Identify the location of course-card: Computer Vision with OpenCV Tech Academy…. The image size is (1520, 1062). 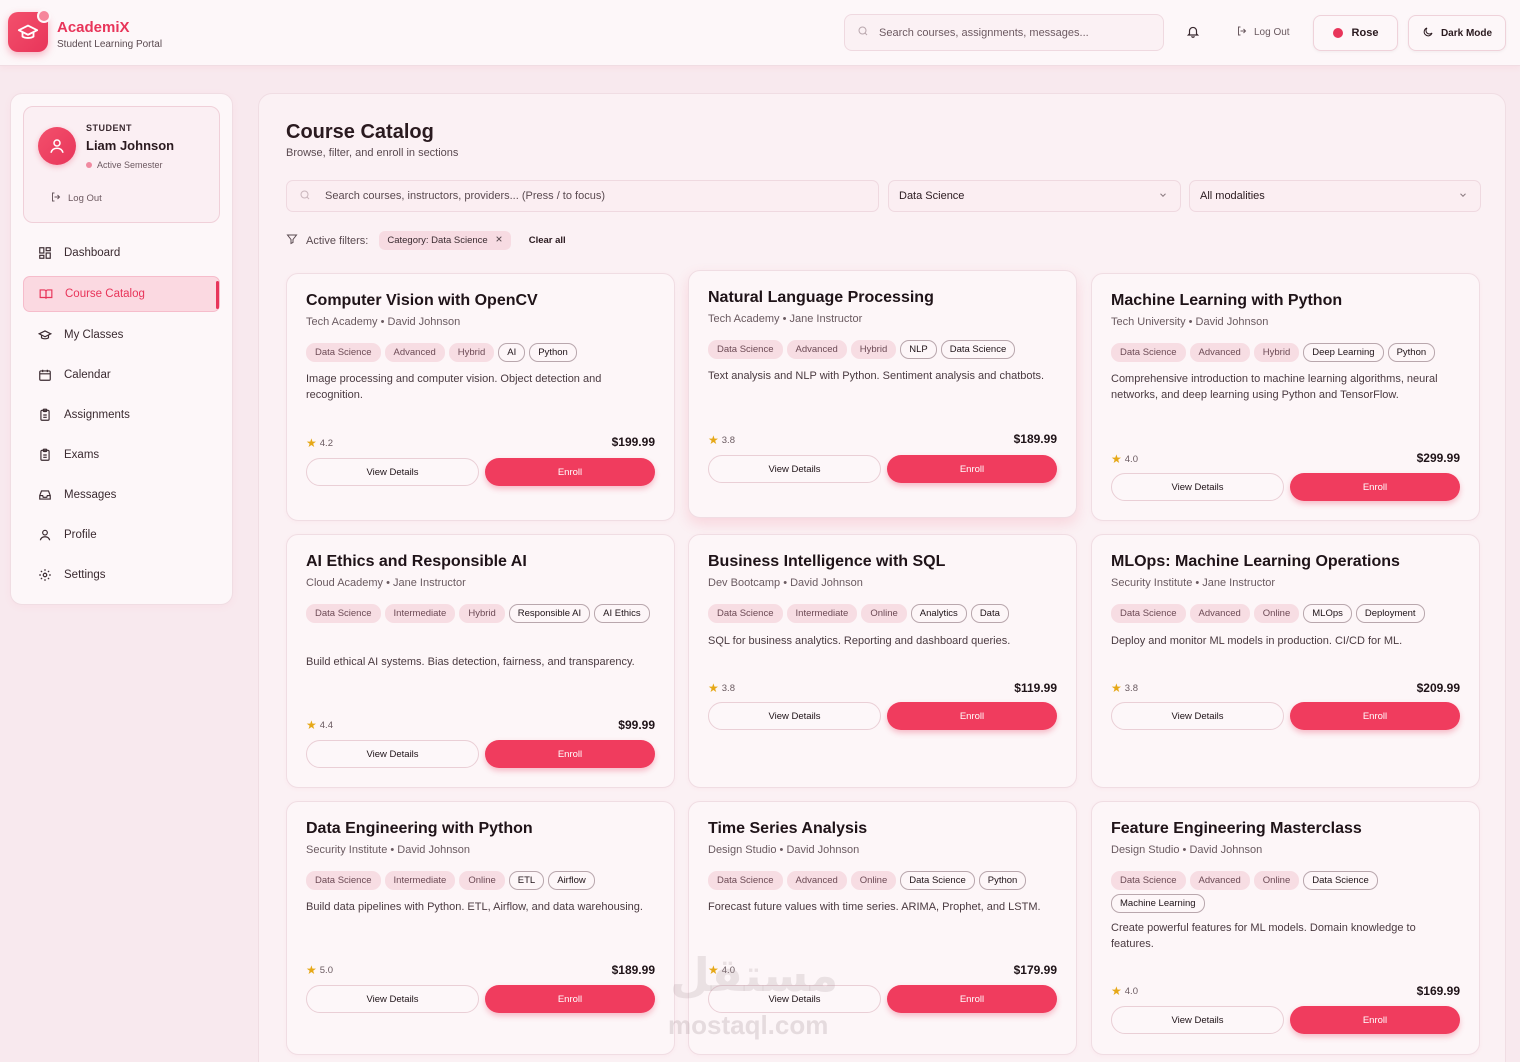
(480, 397).